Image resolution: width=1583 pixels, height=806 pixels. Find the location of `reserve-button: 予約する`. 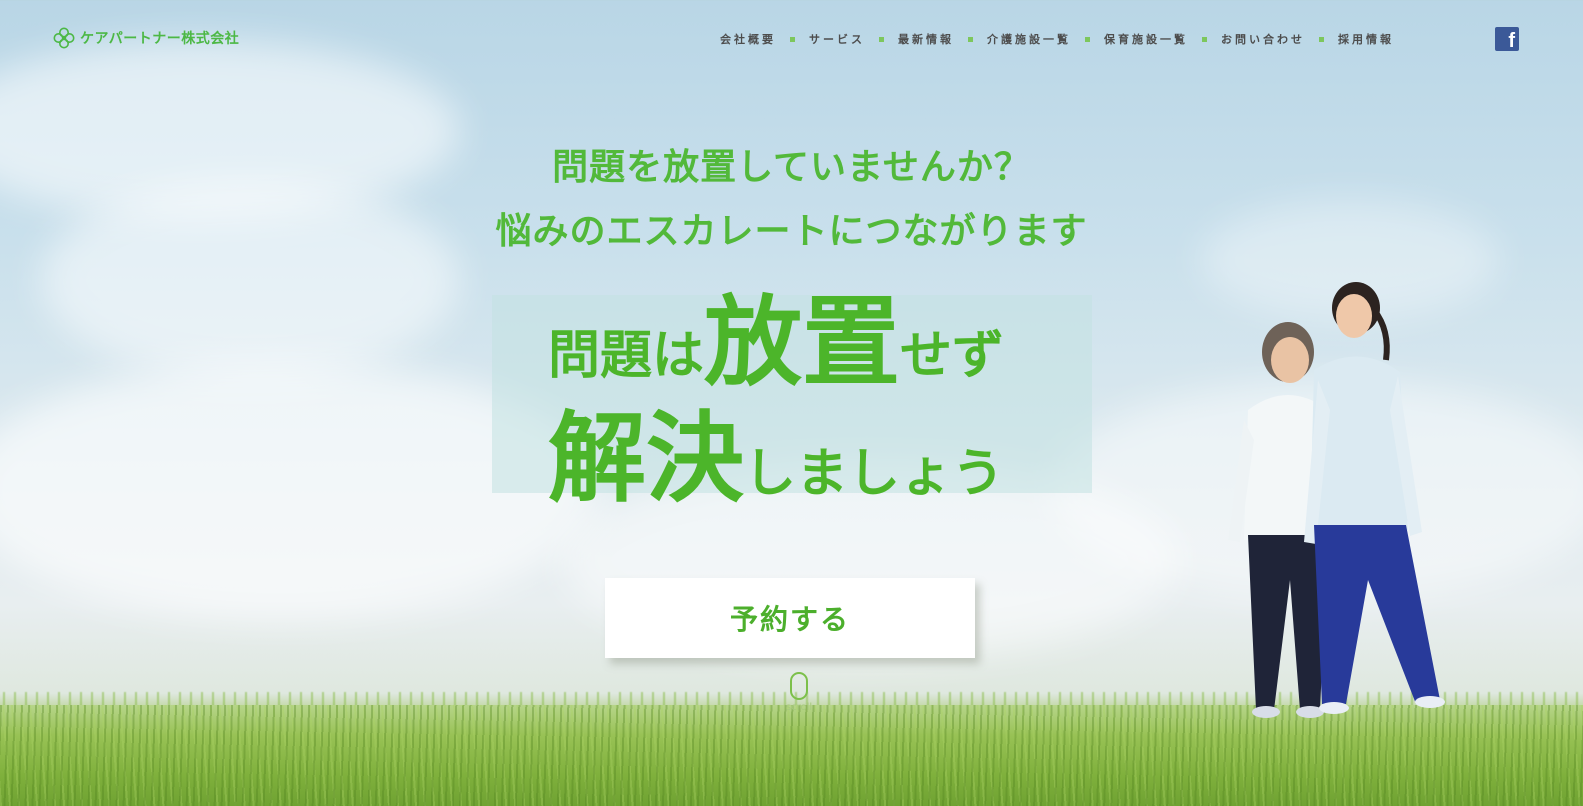

reserve-button: 予約する is located at coordinates (790, 618).